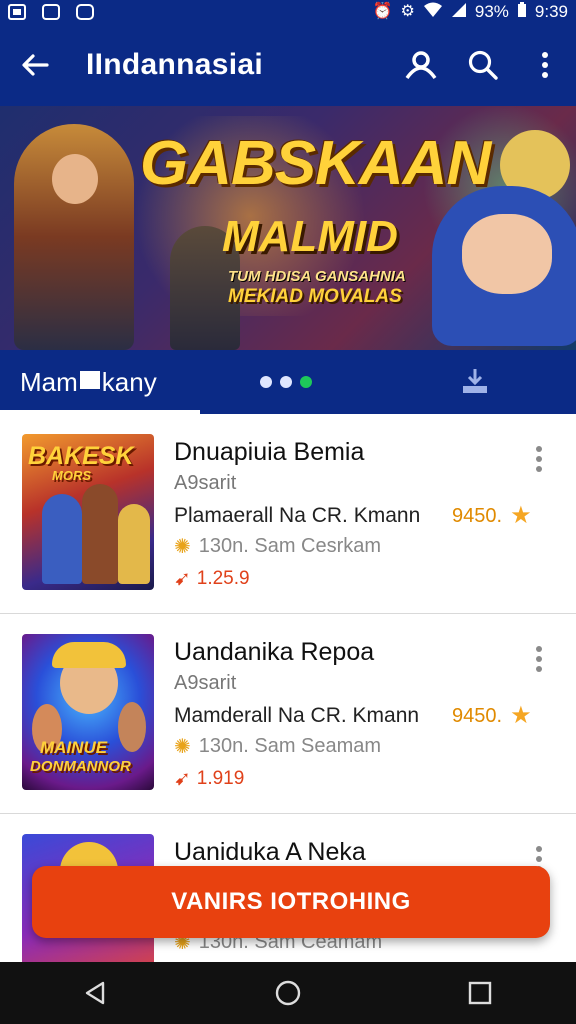 Image resolution: width=576 pixels, height=1024 pixels. I want to click on banner-title-line1: GABSKAAN, so click(315, 163).